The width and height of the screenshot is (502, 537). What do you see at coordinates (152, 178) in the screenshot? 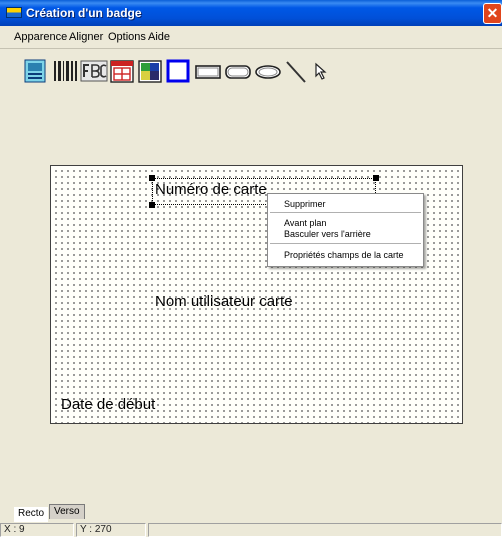
I see `resize-handle-top-left` at bounding box center [152, 178].